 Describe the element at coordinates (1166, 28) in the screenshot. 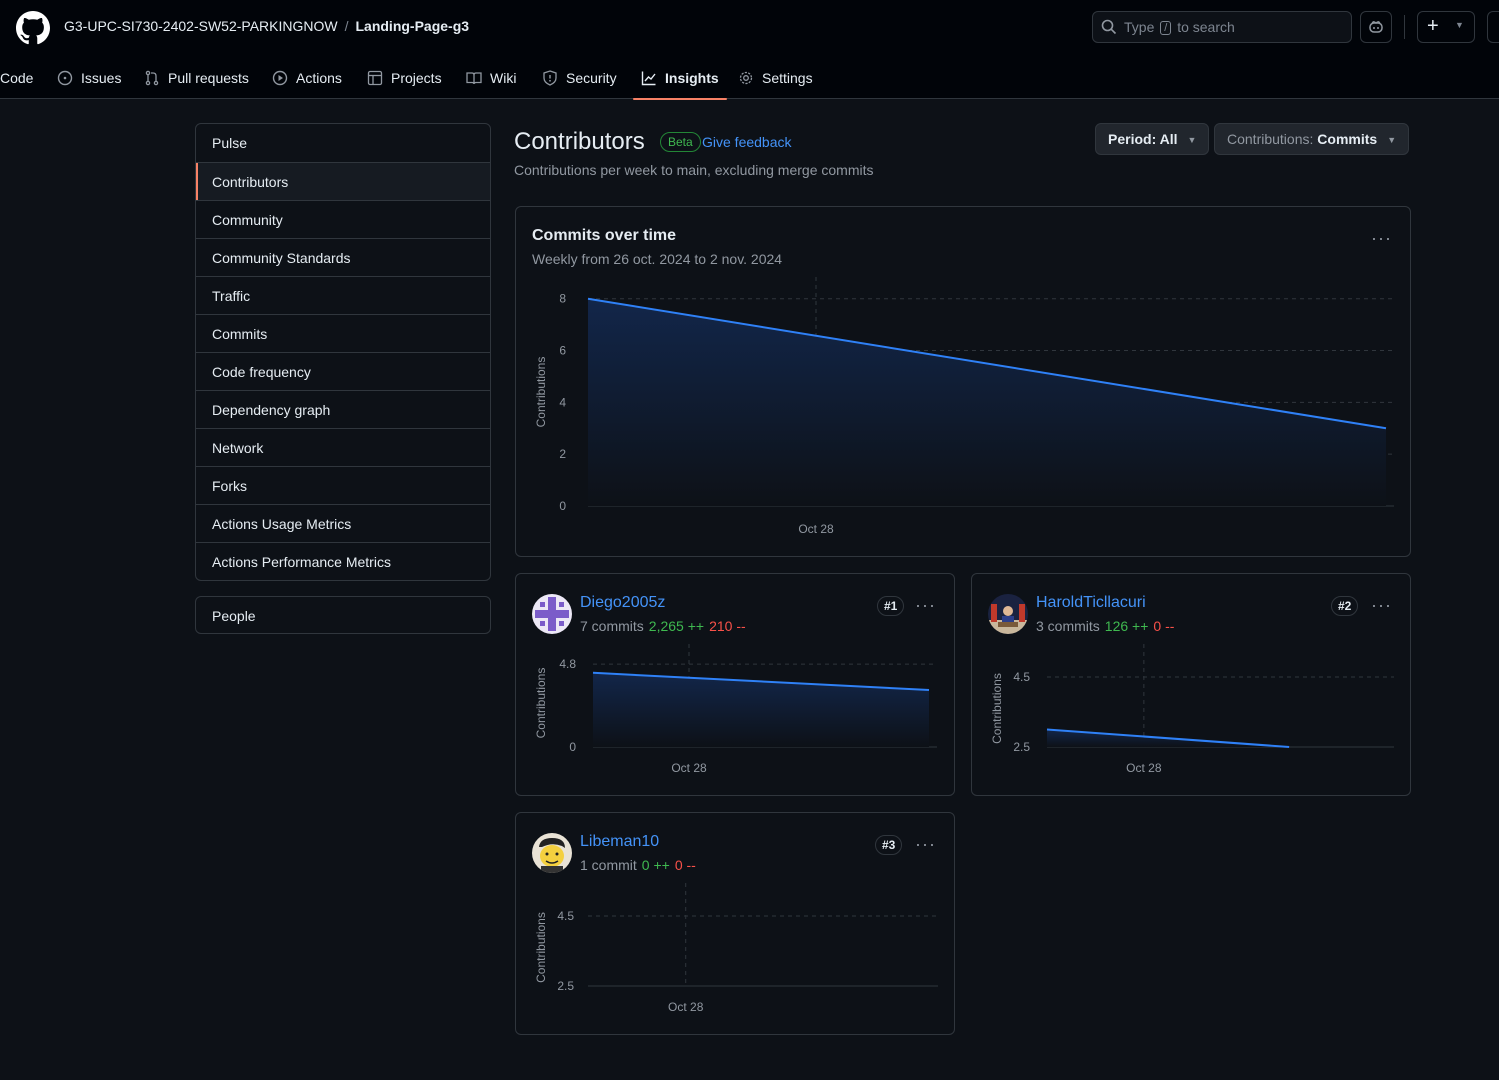

I see `search-shortcut-key: /` at that location.